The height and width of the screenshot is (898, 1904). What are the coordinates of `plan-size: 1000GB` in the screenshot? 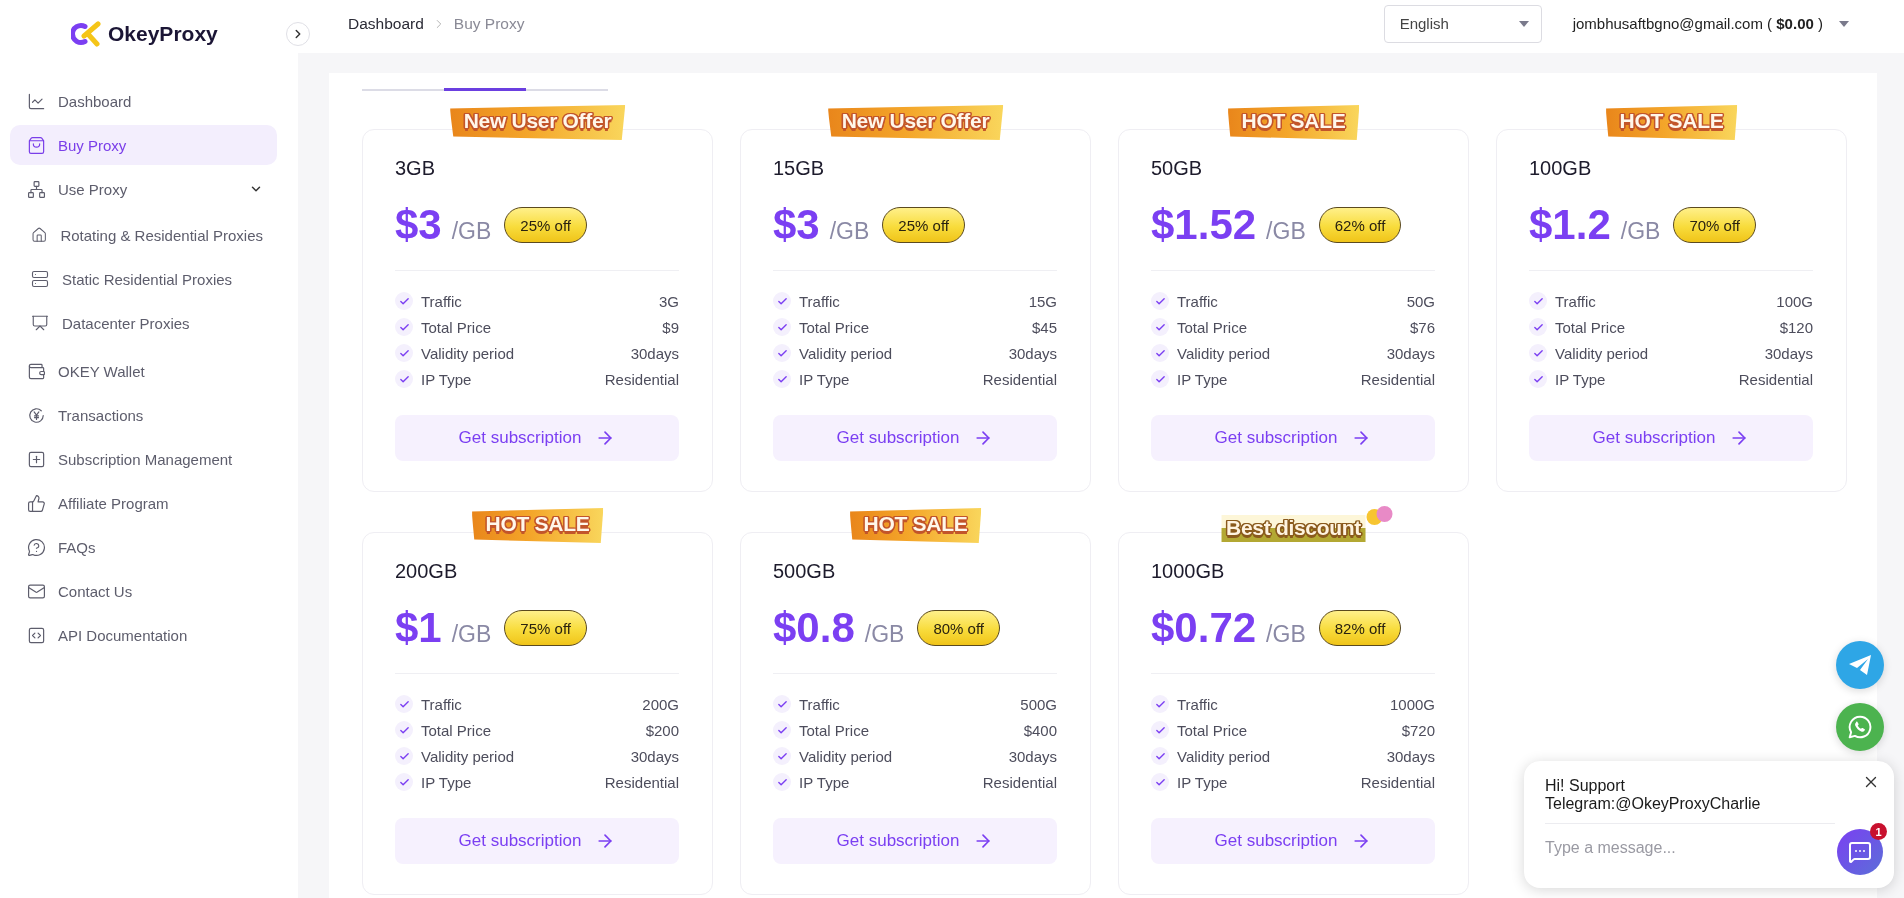 It's located at (1188, 571).